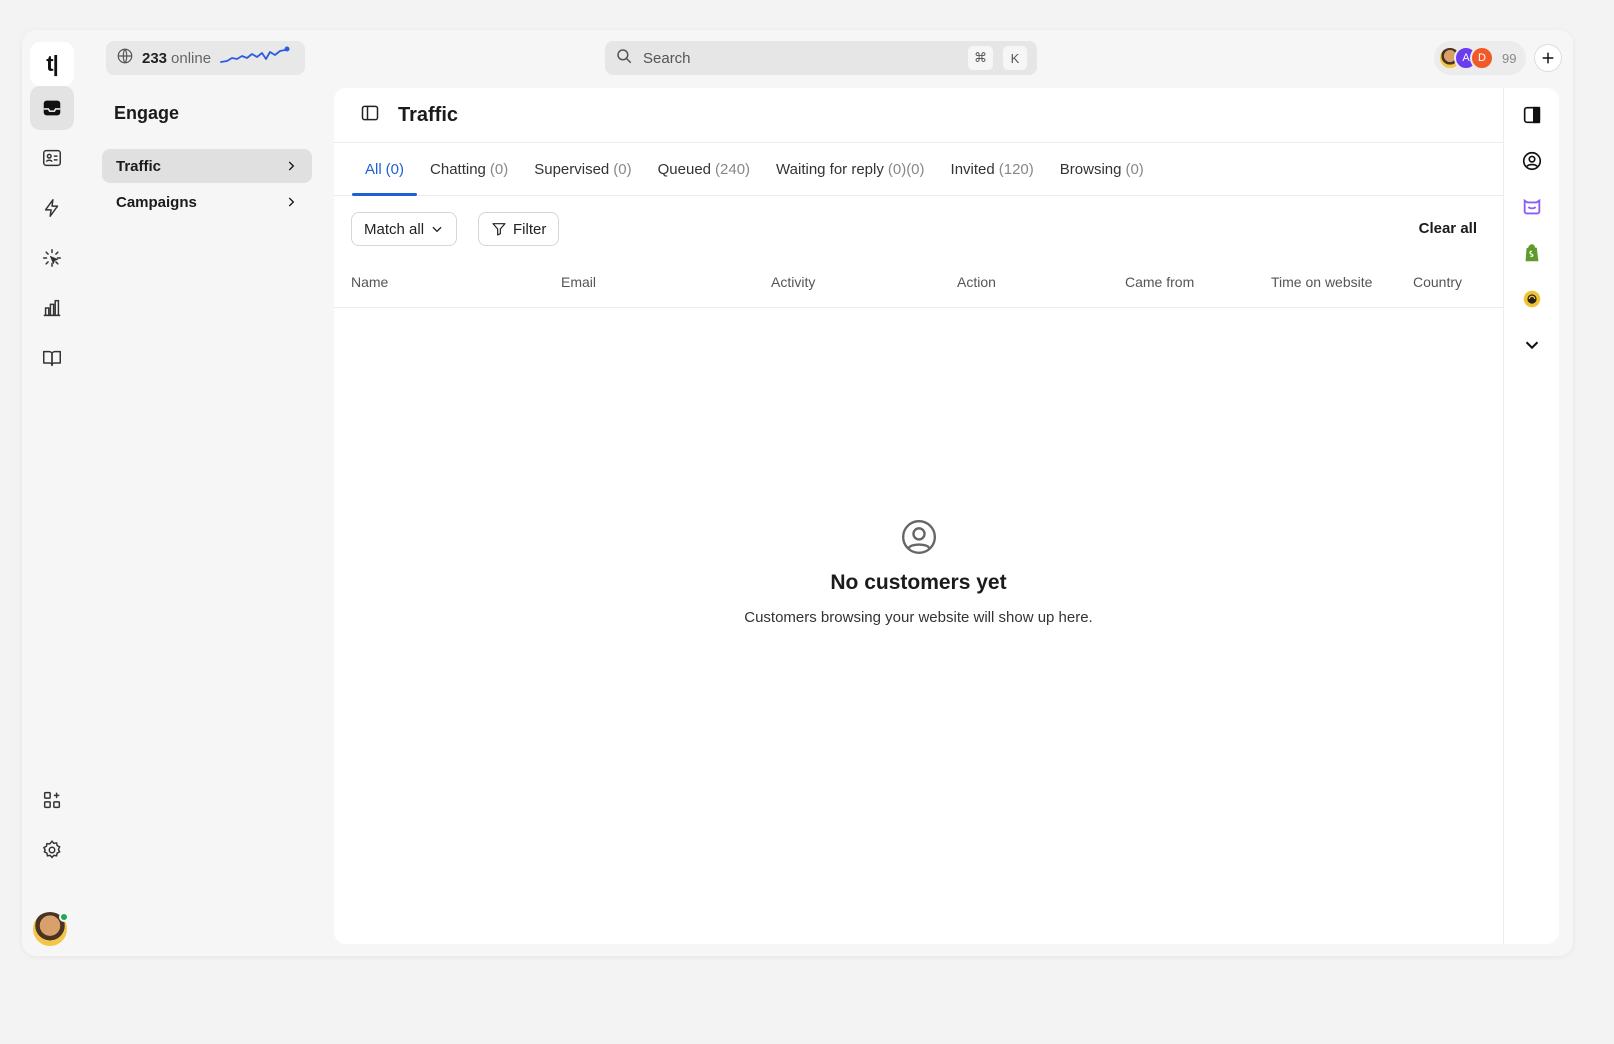 This screenshot has height=1044, width=1614. What do you see at coordinates (1437, 282) in the screenshot?
I see `column-country: Country` at bounding box center [1437, 282].